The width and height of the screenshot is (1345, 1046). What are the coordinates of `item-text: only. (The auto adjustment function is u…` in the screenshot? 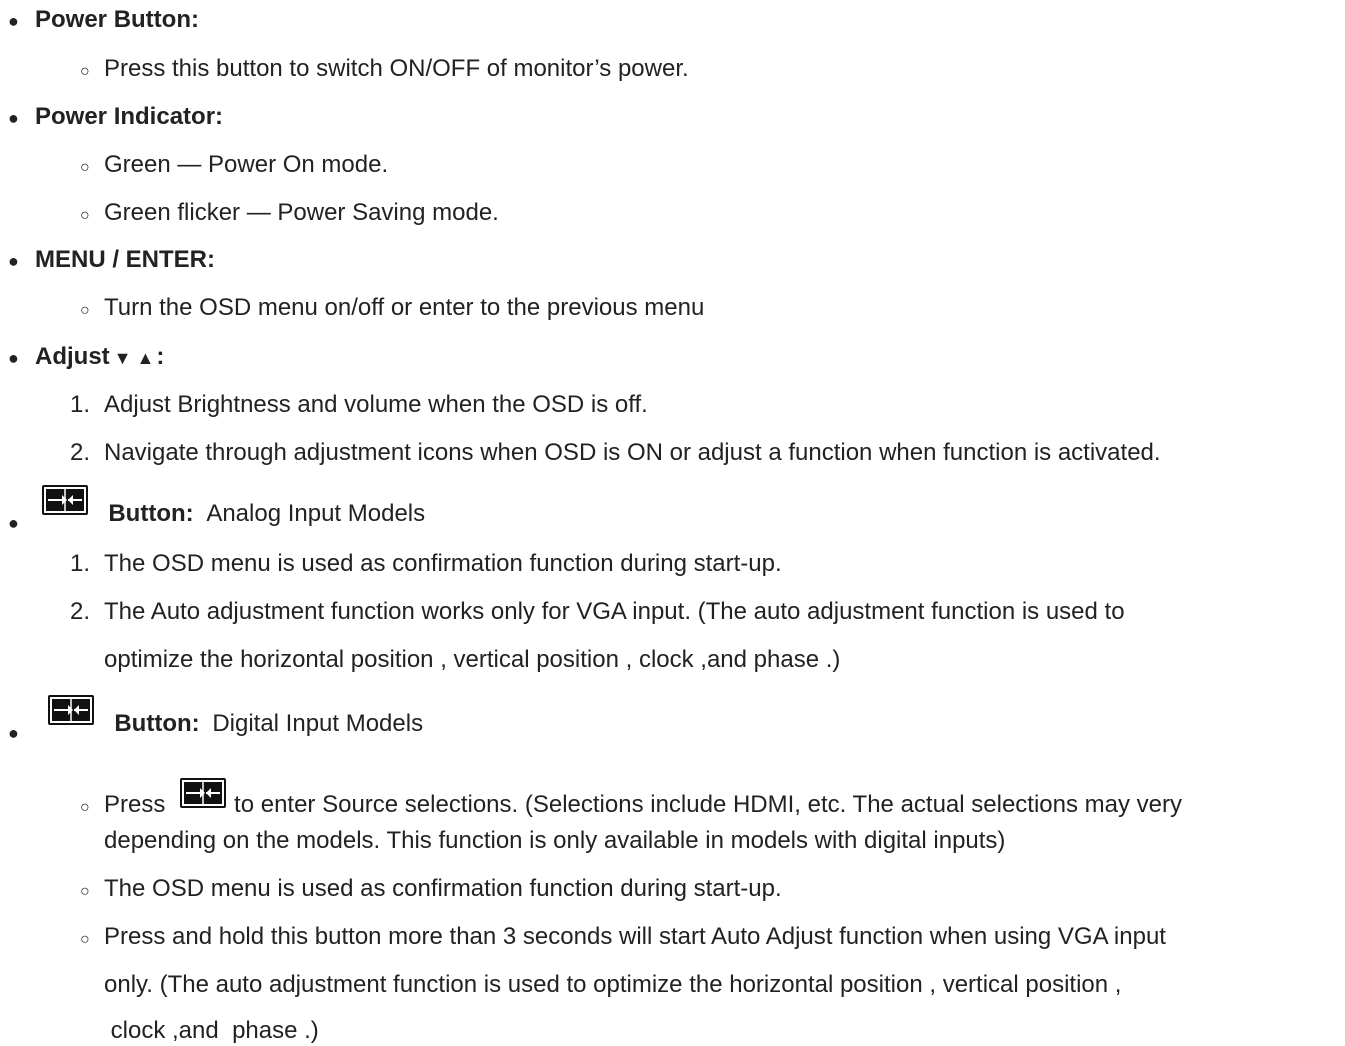 It's located at (613, 984).